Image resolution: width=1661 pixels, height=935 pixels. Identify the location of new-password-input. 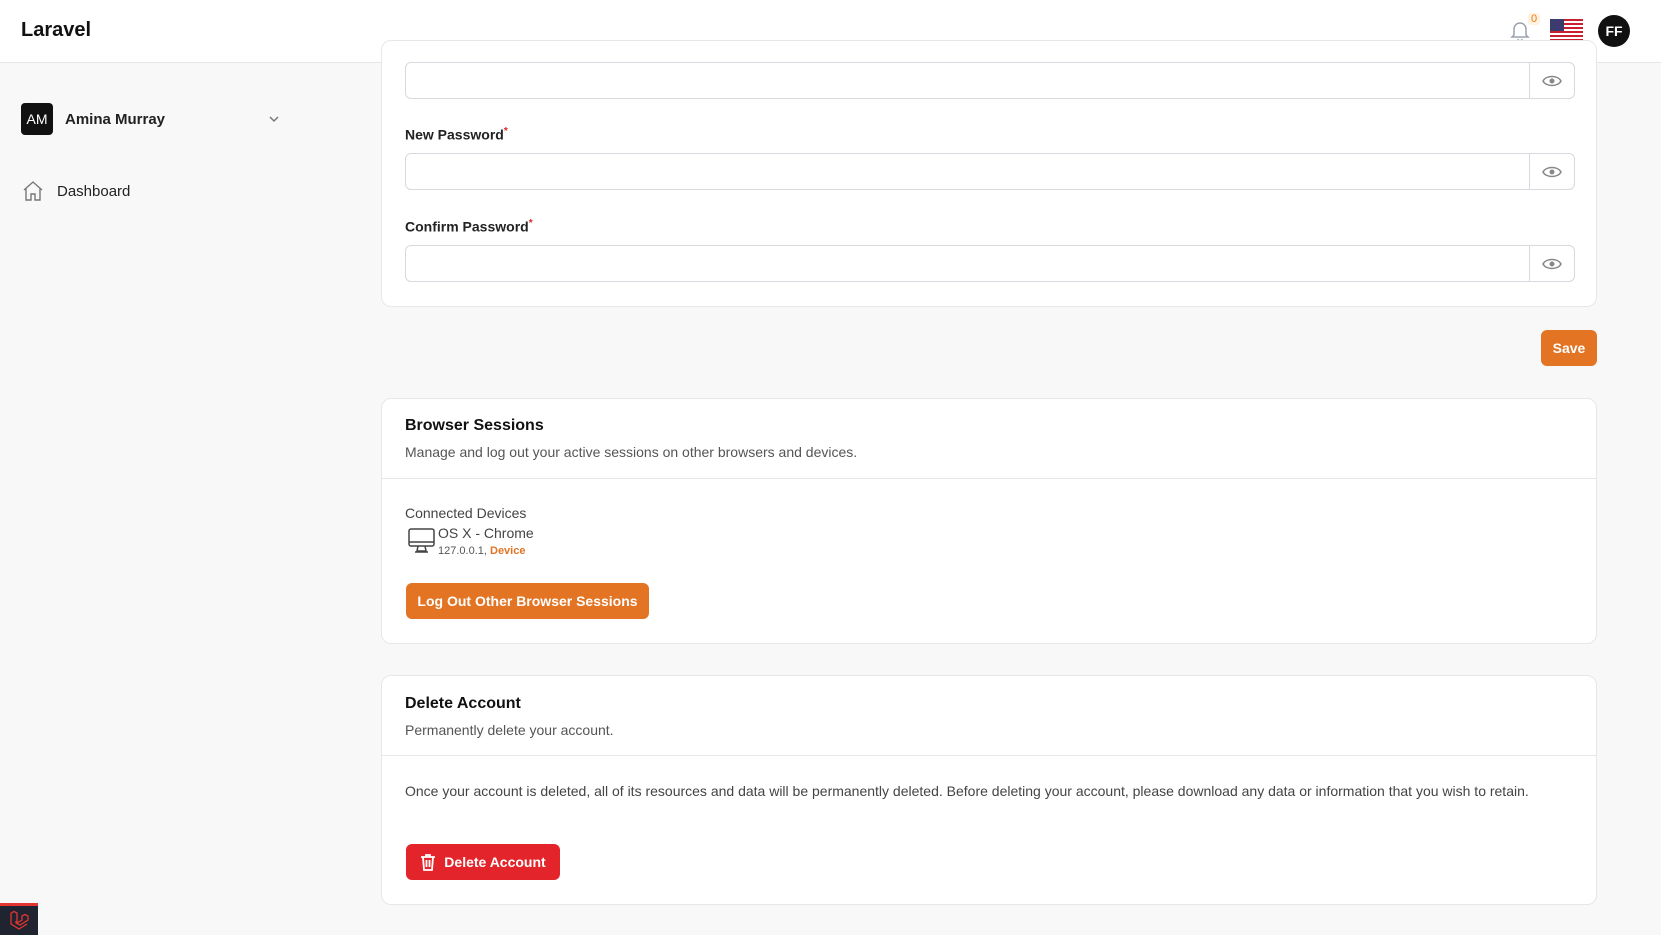
(966, 171).